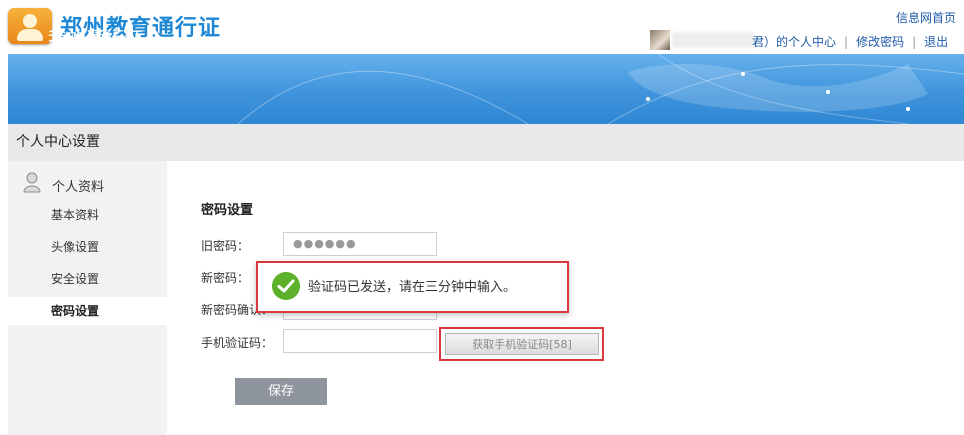  What do you see at coordinates (794, 42) in the screenshot?
I see `personal-center-link: 君）的个人中心` at bounding box center [794, 42].